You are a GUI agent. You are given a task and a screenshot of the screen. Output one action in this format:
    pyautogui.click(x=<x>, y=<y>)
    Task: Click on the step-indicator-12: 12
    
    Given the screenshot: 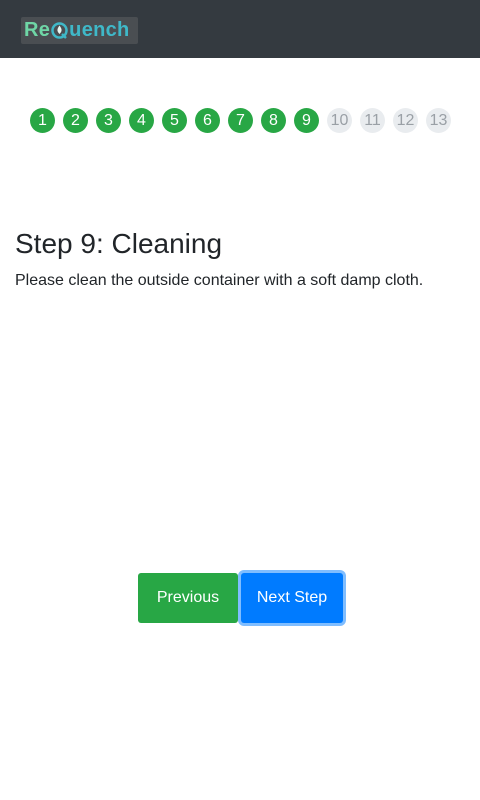 What is the action you would take?
    pyautogui.click(x=405, y=120)
    